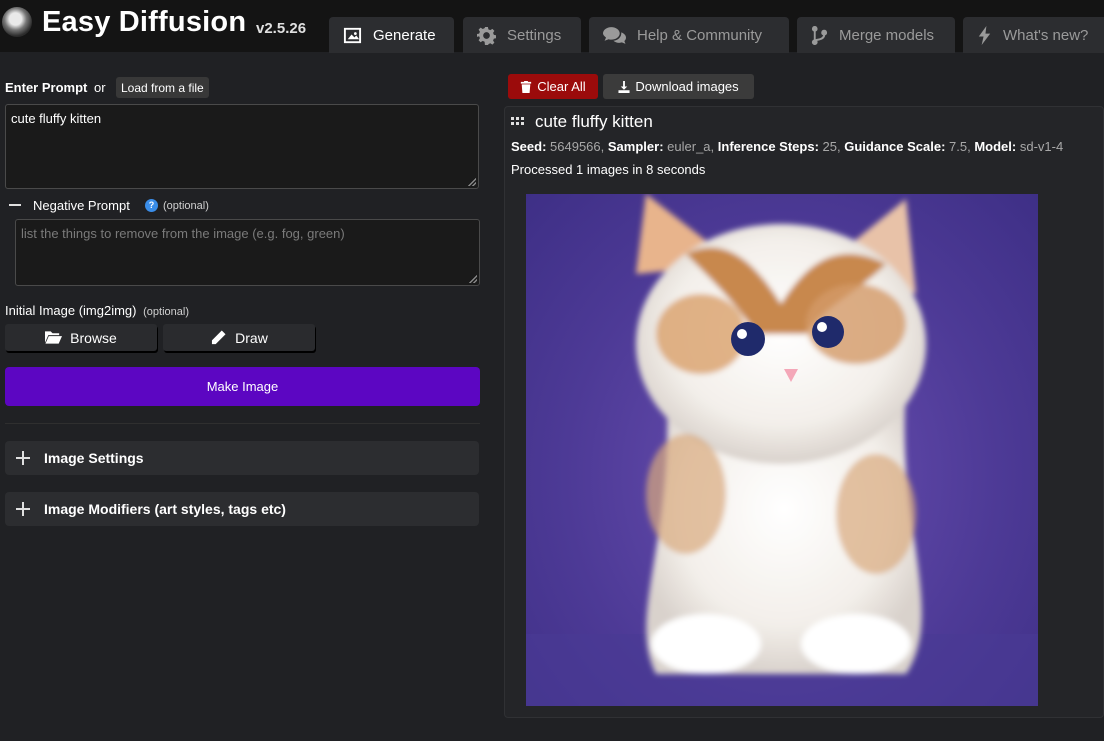 This screenshot has width=1104, height=741. What do you see at coordinates (54, 337) in the screenshot?
I see `folder-open-icon` at bounding box center [54, 337].